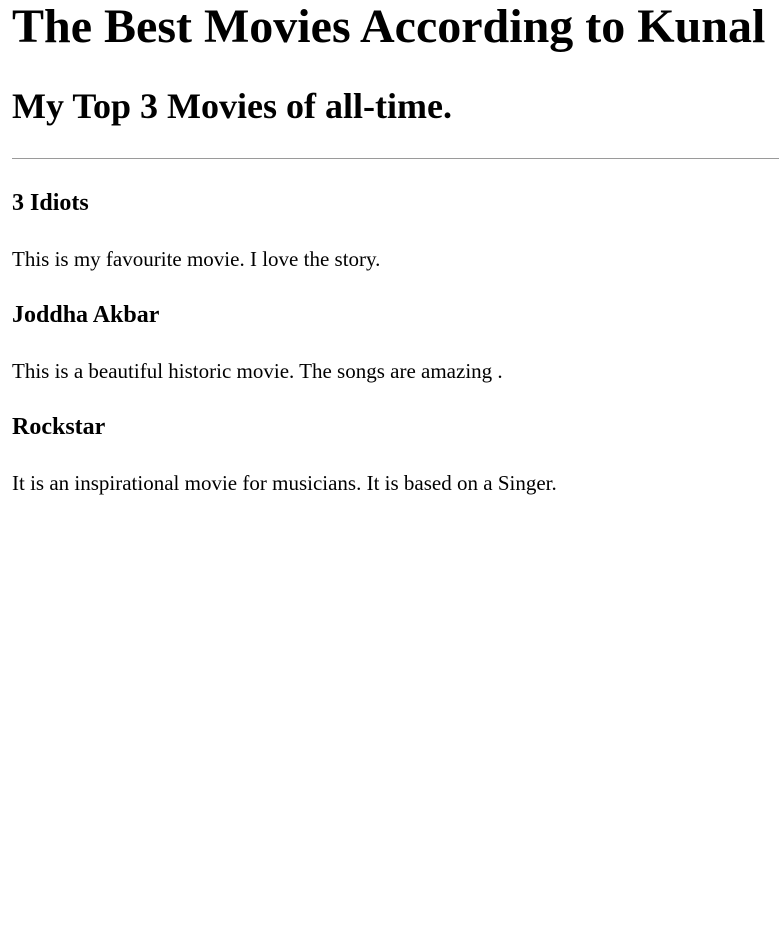 This screenshot has height=925, width=779. Describe the element at coordinates (389, 26) in the screenshot. I see `page-title: The Best Movies According to Kunal` at that location.